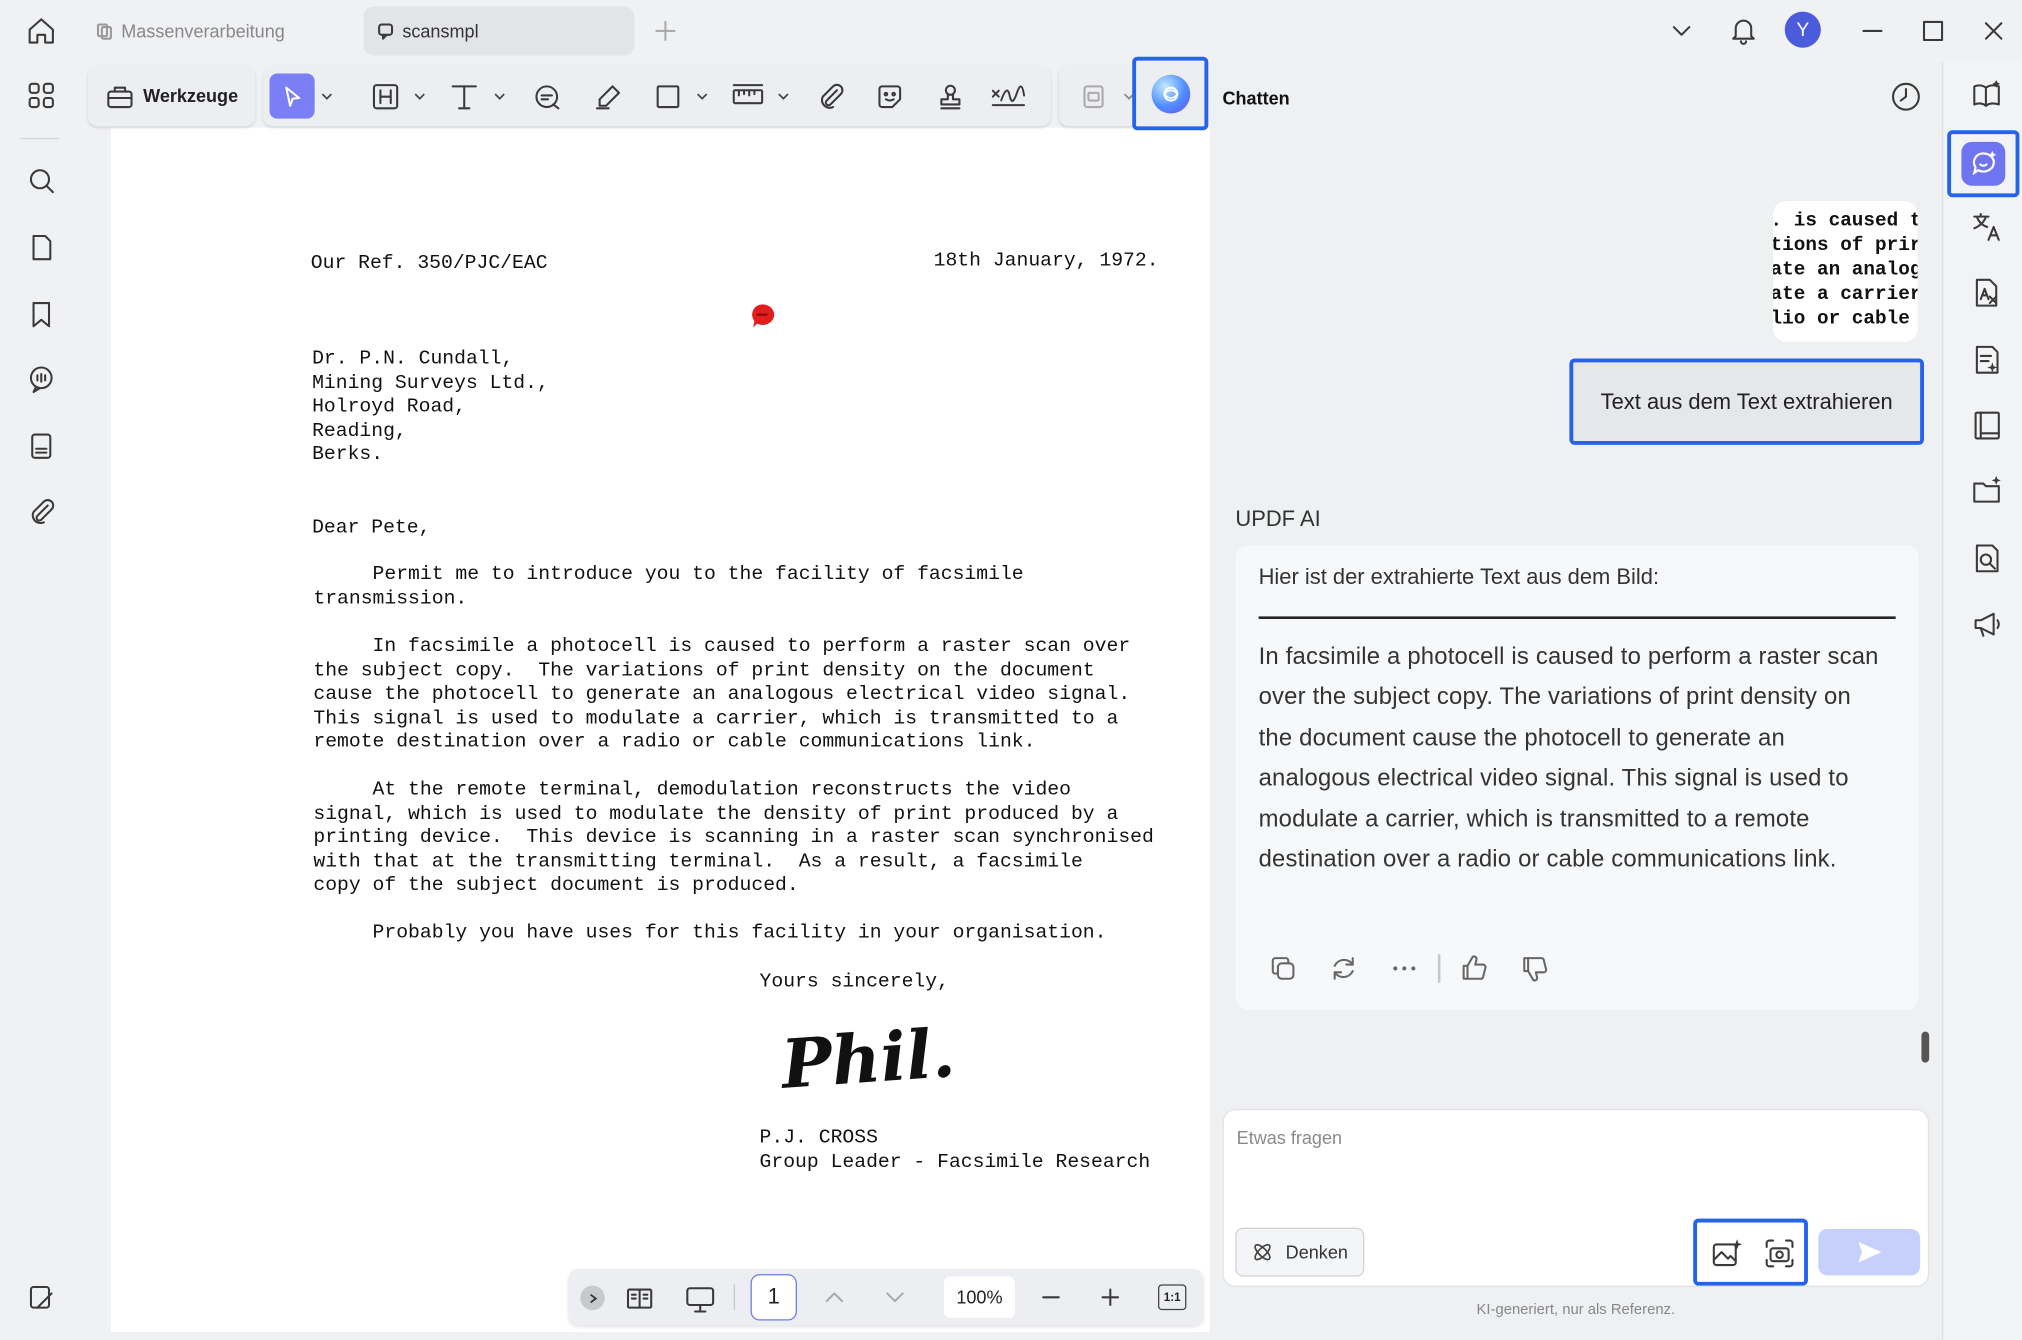  Describe the element at coordinates (390, 598) in the screenshot. I see `para-line: transmission.` at that location.